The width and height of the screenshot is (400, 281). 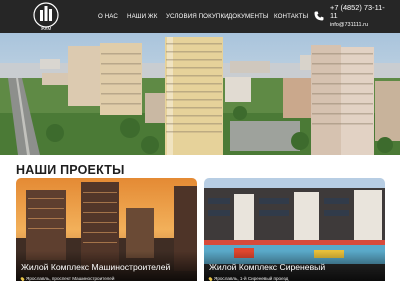 I want to click on project-card-title: Жилой Комплекс Машиностроителей, so click(x=95, y=267).